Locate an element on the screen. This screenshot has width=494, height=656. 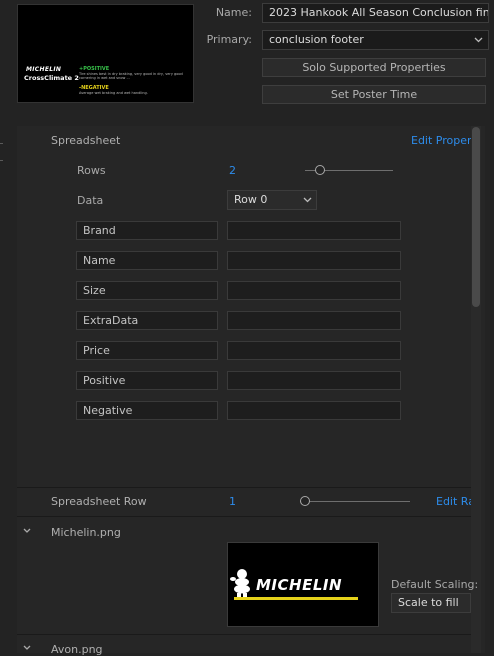
name-label: Name: is located at coordinates (233, 12).